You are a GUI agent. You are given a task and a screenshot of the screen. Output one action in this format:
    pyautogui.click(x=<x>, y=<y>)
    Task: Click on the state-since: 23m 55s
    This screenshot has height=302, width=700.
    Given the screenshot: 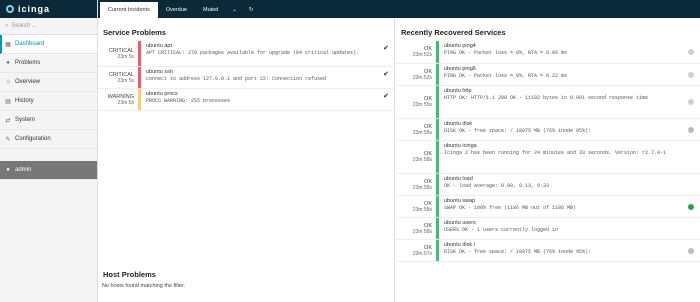 What is the action you would take?
    pyautogui.click(x=422, y=105)
    